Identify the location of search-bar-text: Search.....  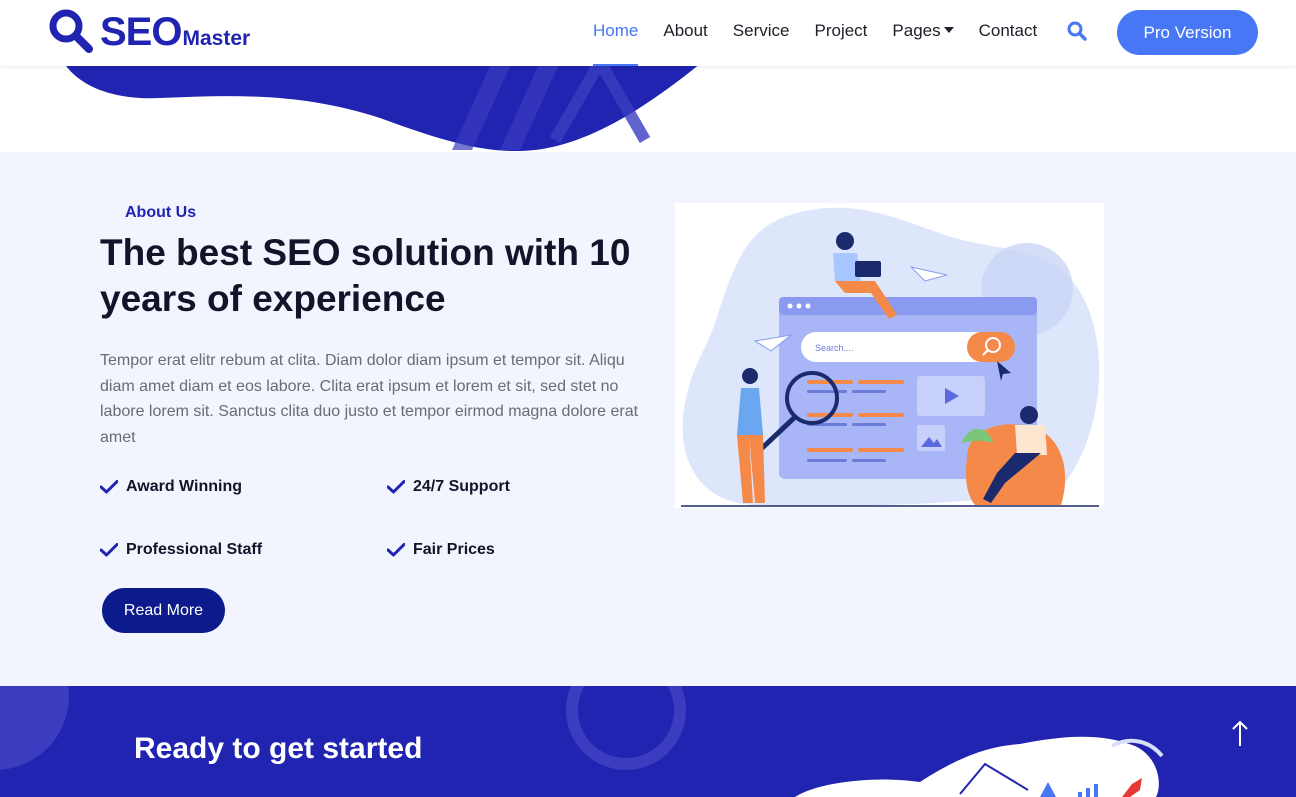
(834, 348).